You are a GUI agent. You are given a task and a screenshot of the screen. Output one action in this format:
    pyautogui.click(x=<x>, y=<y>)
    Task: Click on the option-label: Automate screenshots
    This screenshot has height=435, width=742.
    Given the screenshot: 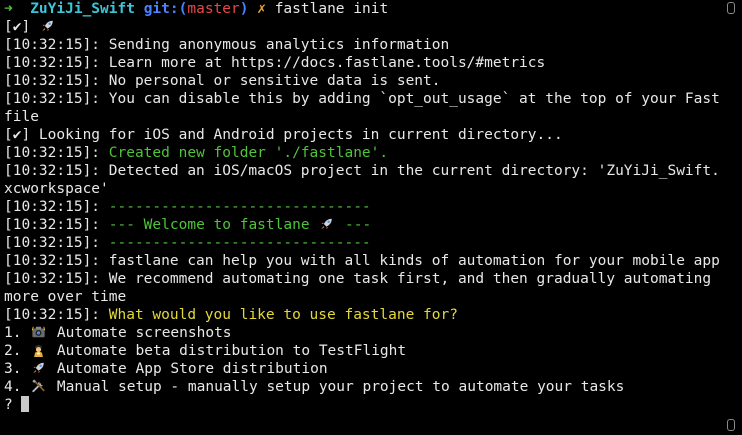 What is the action you would take?
    pyautogui.click(x=140, y=333)
    